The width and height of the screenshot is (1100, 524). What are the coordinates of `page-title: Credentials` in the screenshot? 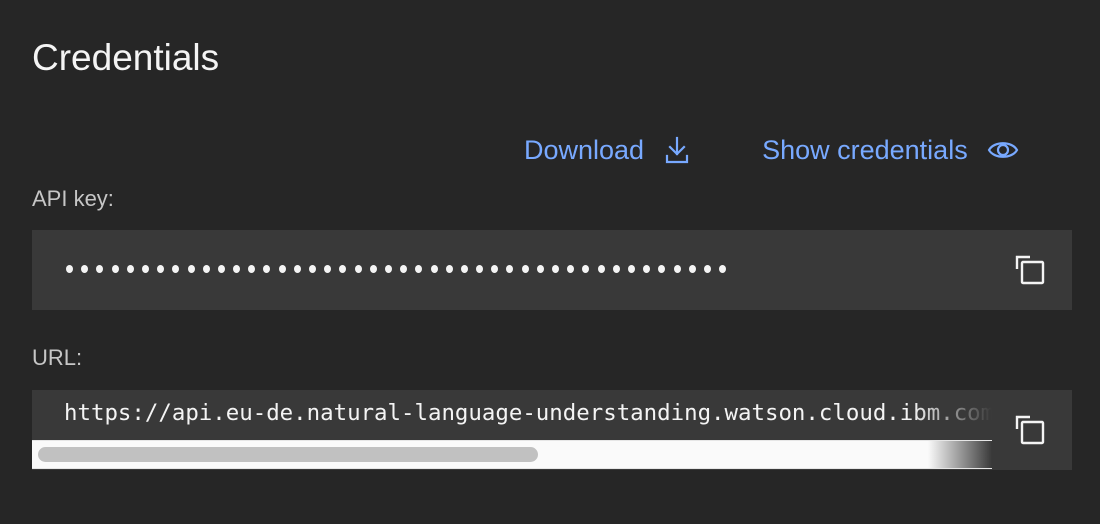 It's located at (126, 57).